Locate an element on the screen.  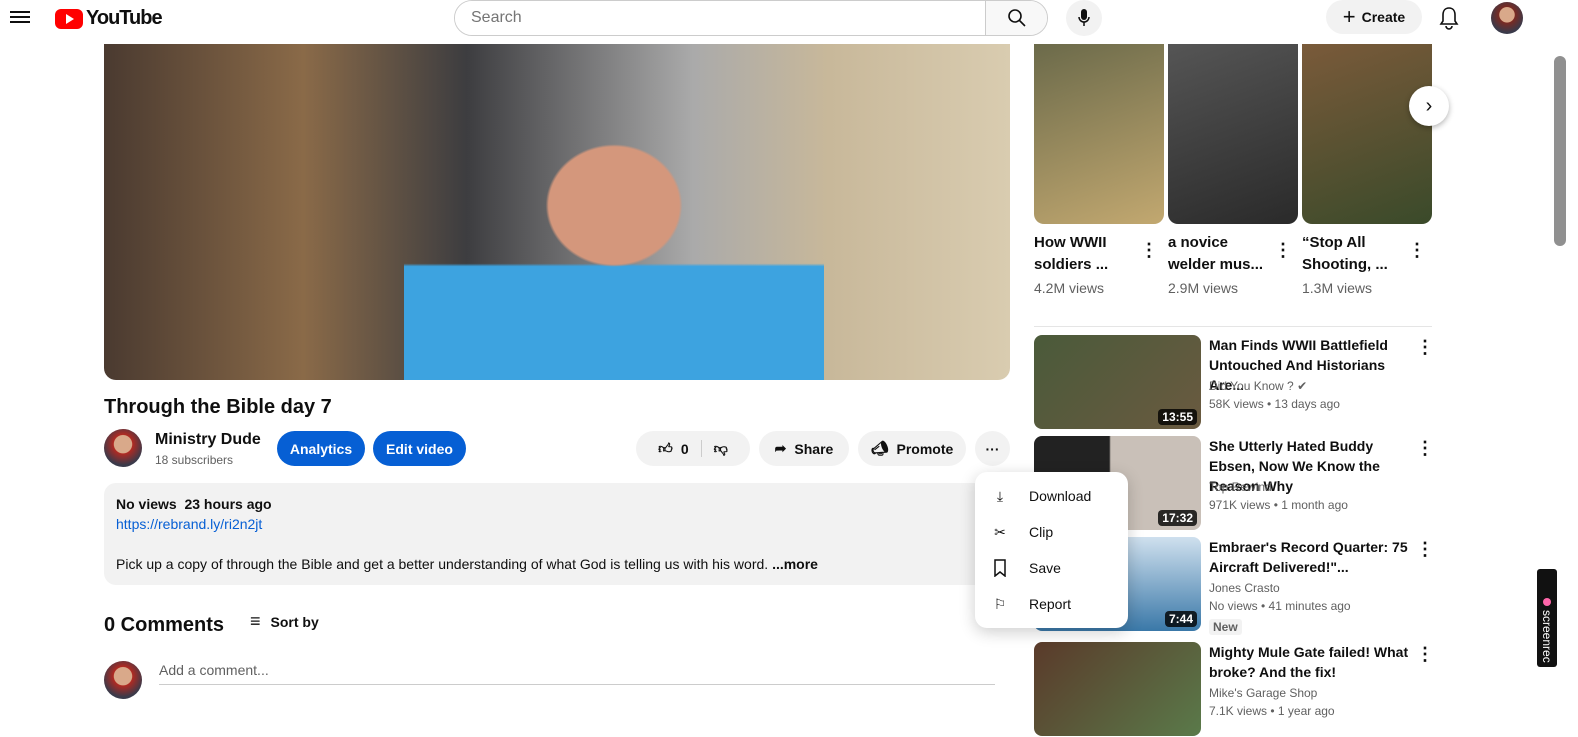
menu-item-download: ⤓ Download is located at coordinates (1051, 496).